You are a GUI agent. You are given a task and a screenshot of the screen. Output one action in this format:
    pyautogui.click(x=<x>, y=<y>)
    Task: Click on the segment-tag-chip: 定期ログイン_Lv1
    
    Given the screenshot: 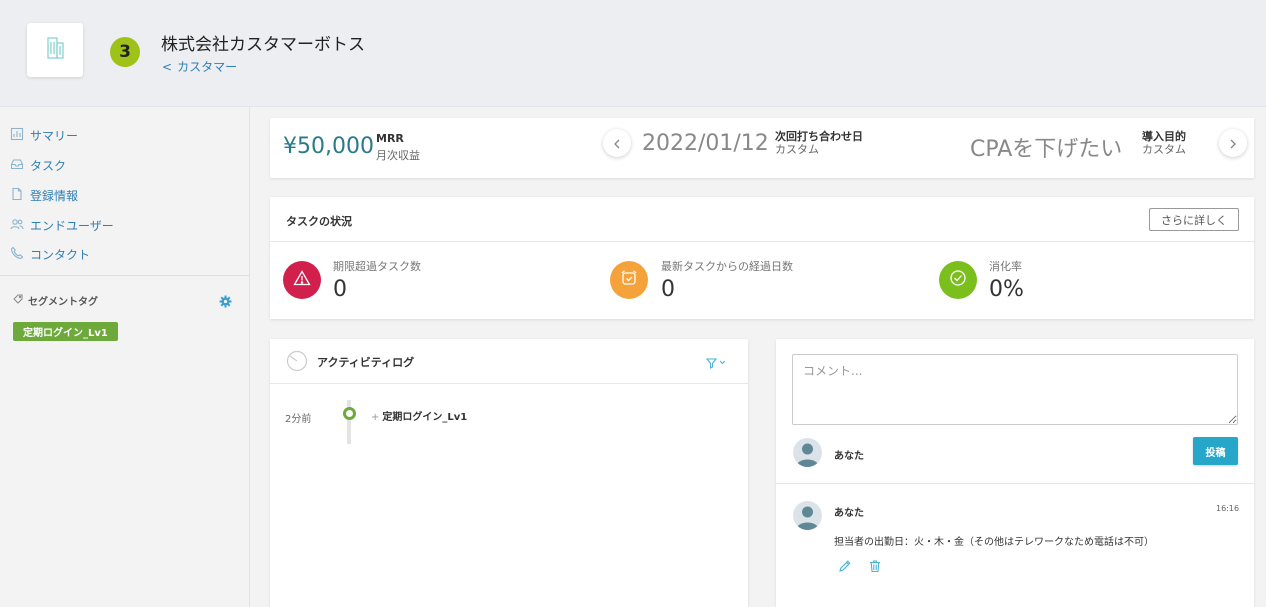 What is the action you would take?
    pyautogui.click(x=65, y=331)
    